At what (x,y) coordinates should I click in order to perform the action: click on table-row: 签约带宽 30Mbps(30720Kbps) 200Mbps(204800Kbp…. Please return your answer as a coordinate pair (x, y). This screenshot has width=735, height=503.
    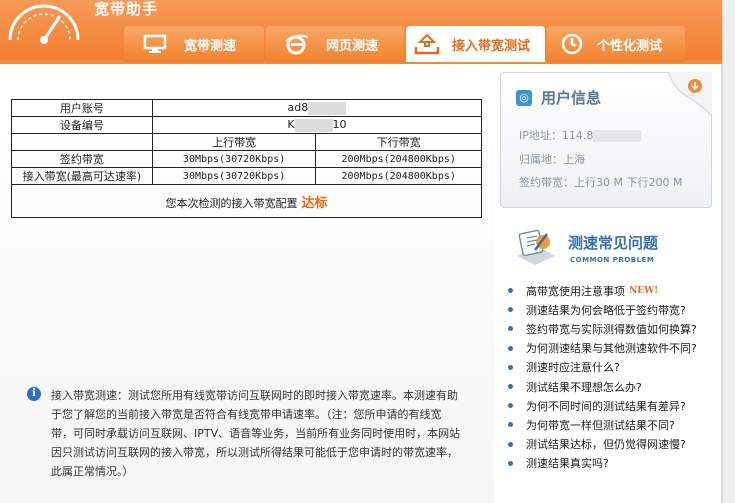
    Looking at the image, I should click on (246, 159).